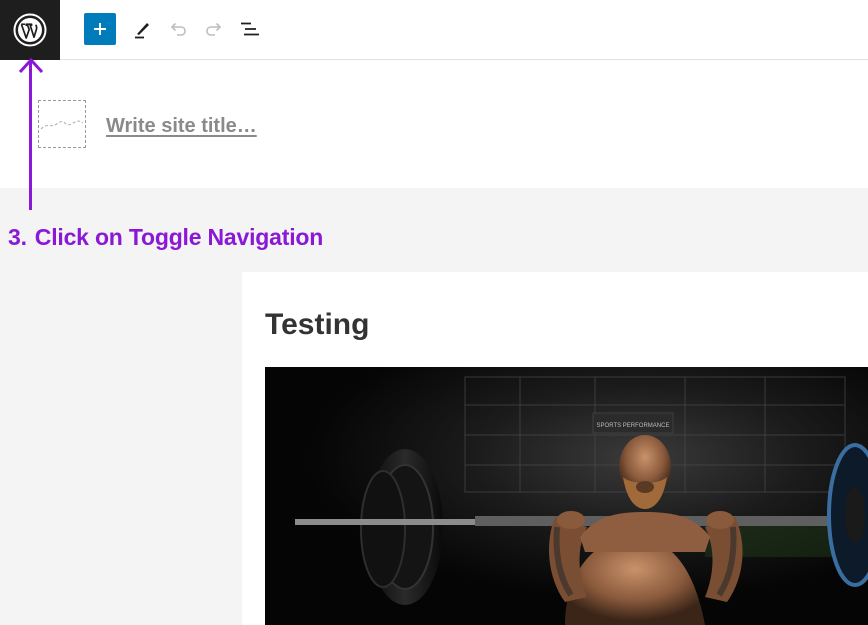  What do you see at coordinates (179, 237) in the screenshot?
I see `annotation-instruction: Click on Toggle Navigation` at bounding box center [179, 237].